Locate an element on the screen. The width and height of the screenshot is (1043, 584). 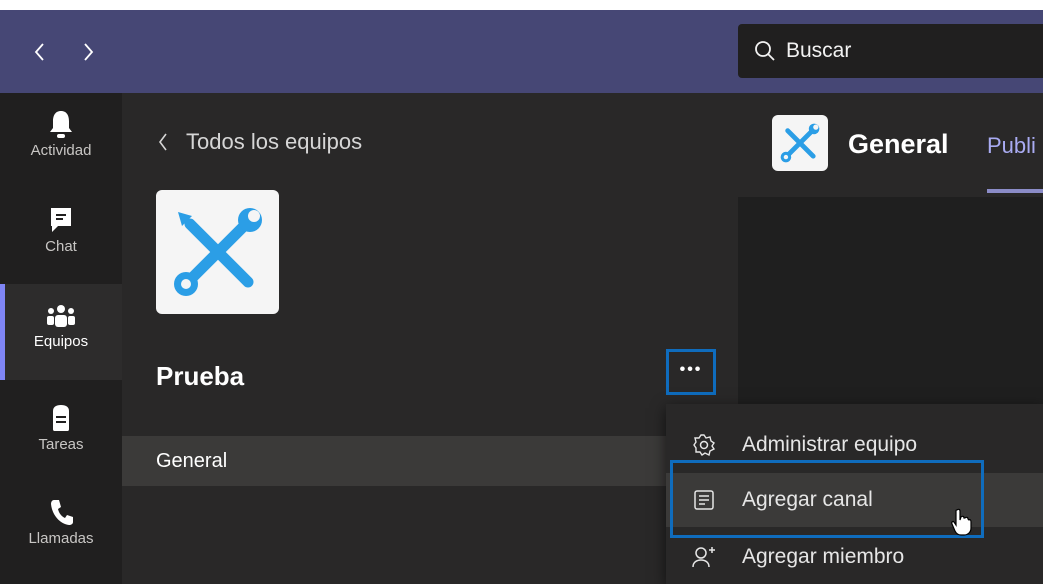
add-channel-icon is located at coordinates (704, 500).